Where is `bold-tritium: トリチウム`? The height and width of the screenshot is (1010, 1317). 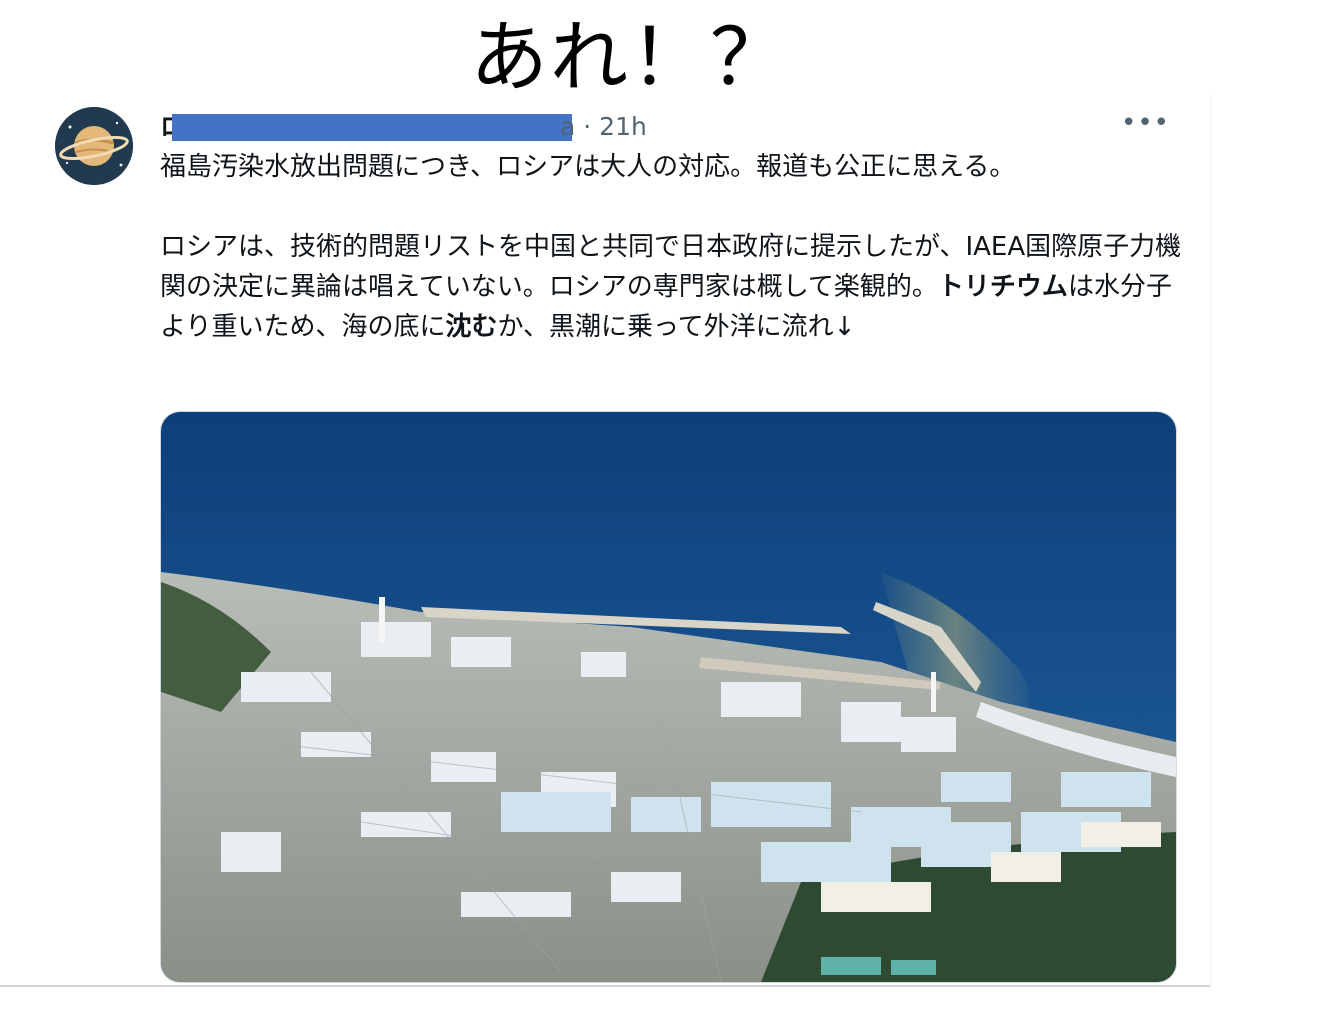 bold-tritium: トリチウム is located at coordinates (1002, 287).